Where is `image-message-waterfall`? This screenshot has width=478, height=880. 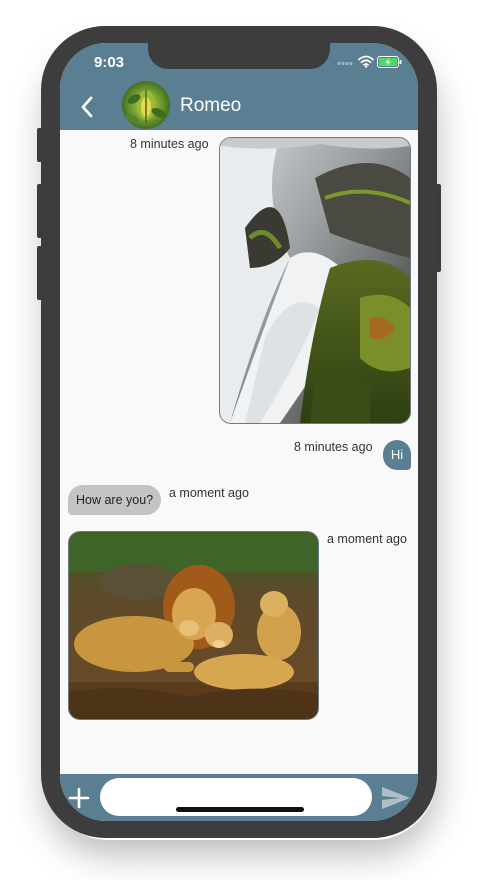
image-message-waterfall is located at coordinates (315, 280).